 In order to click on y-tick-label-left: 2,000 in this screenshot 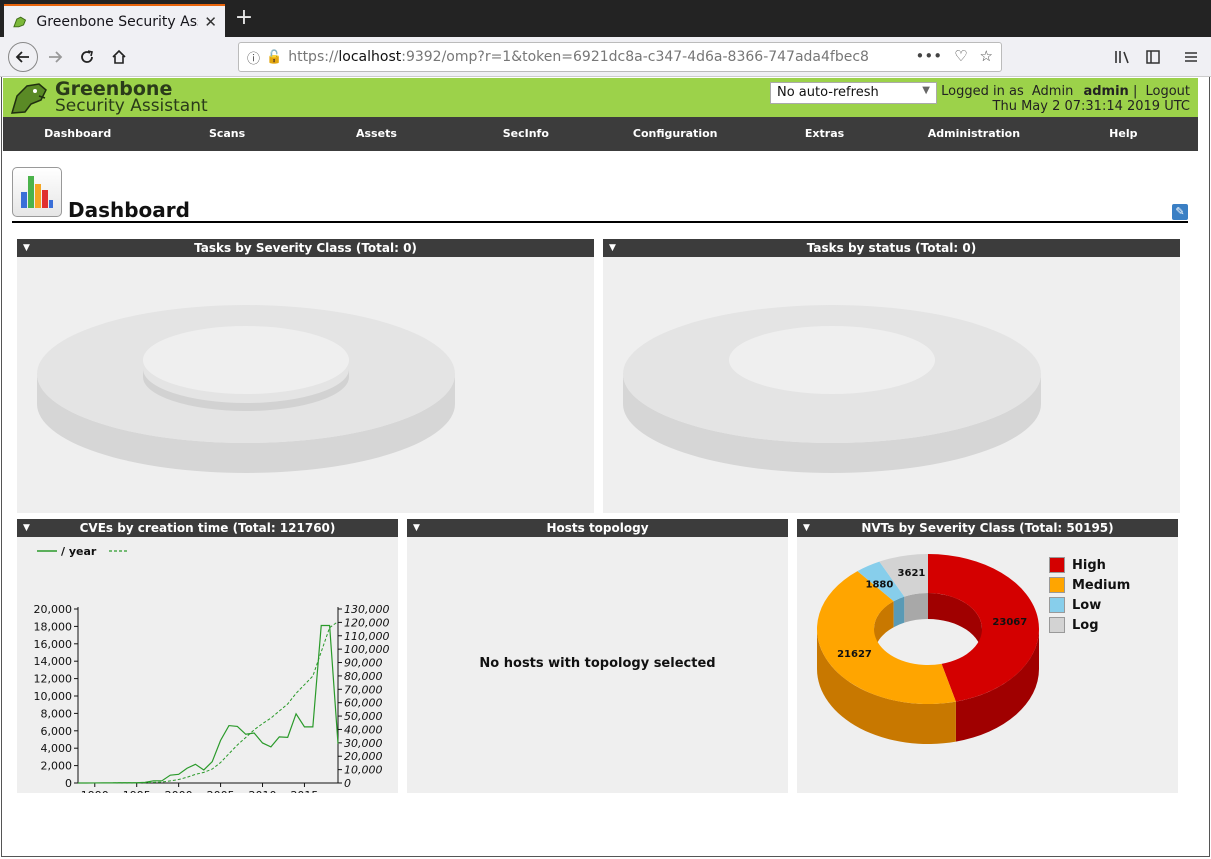, I will do `click(57, 766)`.